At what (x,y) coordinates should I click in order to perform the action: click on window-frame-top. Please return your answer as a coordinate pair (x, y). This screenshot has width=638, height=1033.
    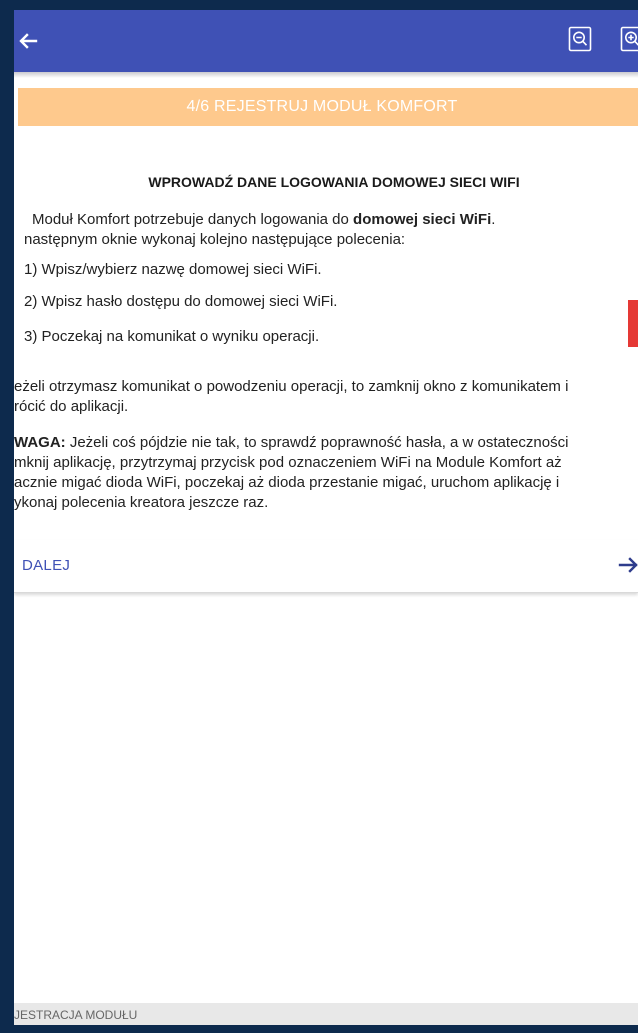
    Looking at the image, I should click on (319, 5).